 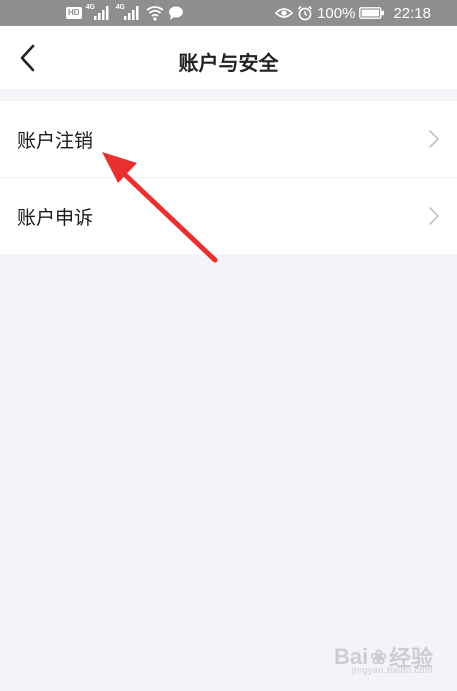 I want to click on menu-item-account-cancellation: 账户注销, so click(x=228, y=139).